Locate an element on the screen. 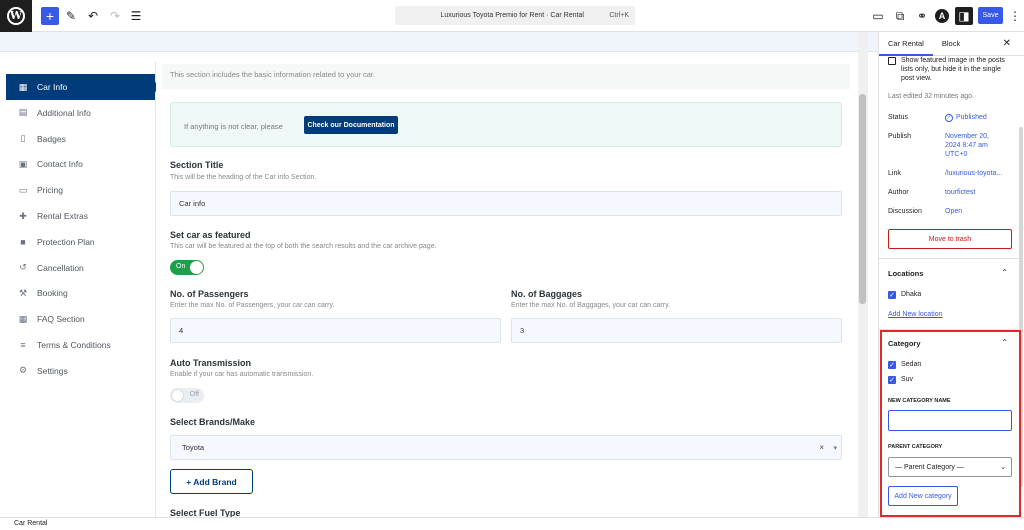 This screenshot has width=1024, height=530. add-brand-button: + Add Brand is located at coordinates (211, 481).